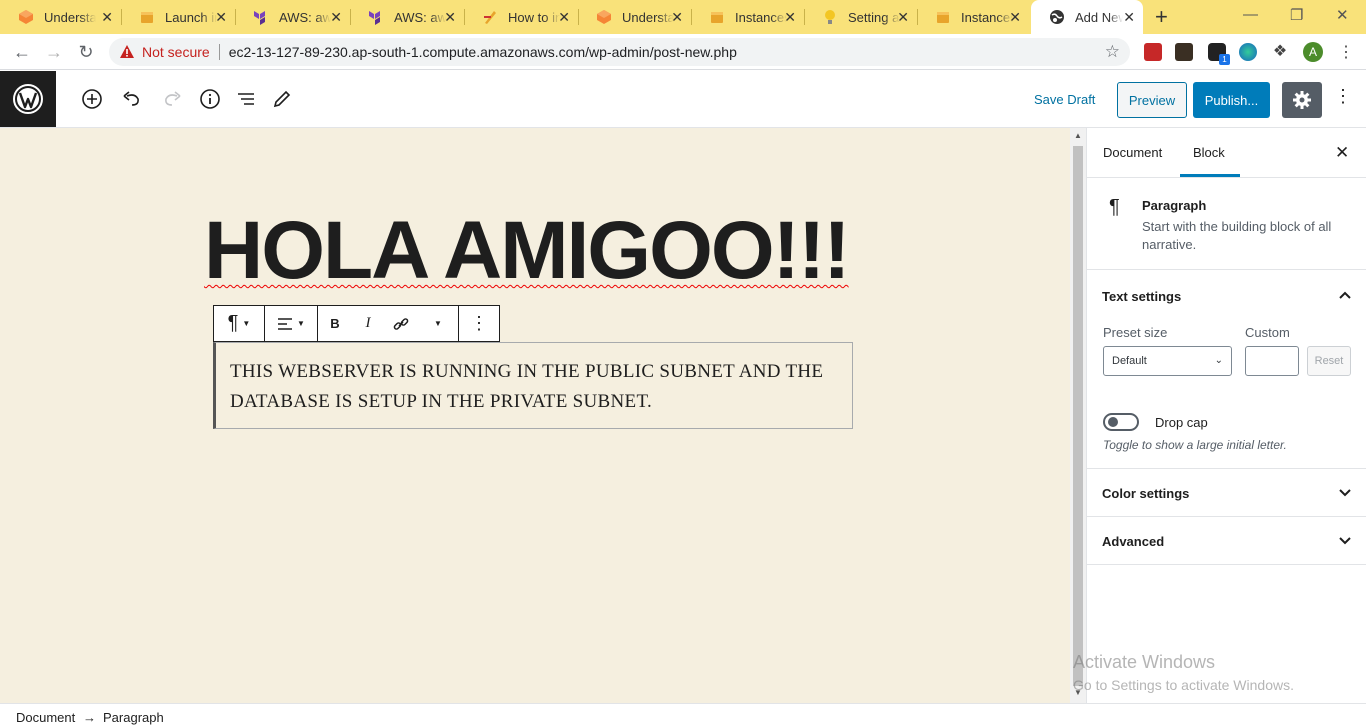  I want to click on browser-tab-title: Understa, so click(70, 17).